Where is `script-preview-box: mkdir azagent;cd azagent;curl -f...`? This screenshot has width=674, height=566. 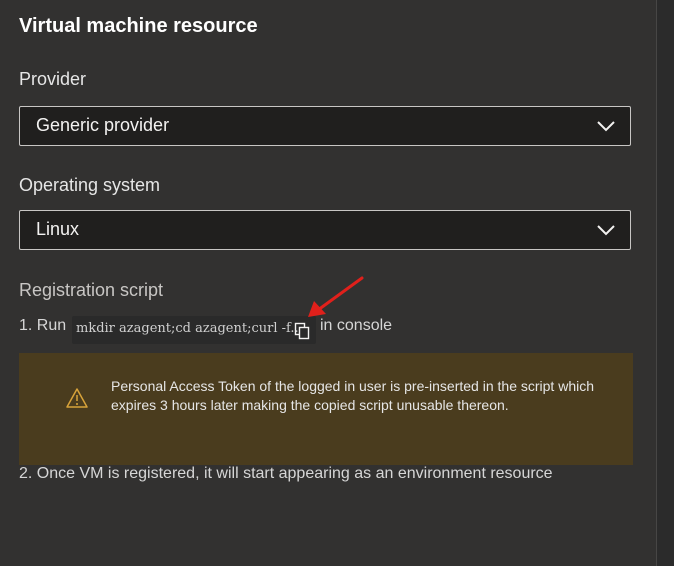 script-preview-box: mkdir azagent;cd azagent;curl -f... is located at coordinates (194, 330).